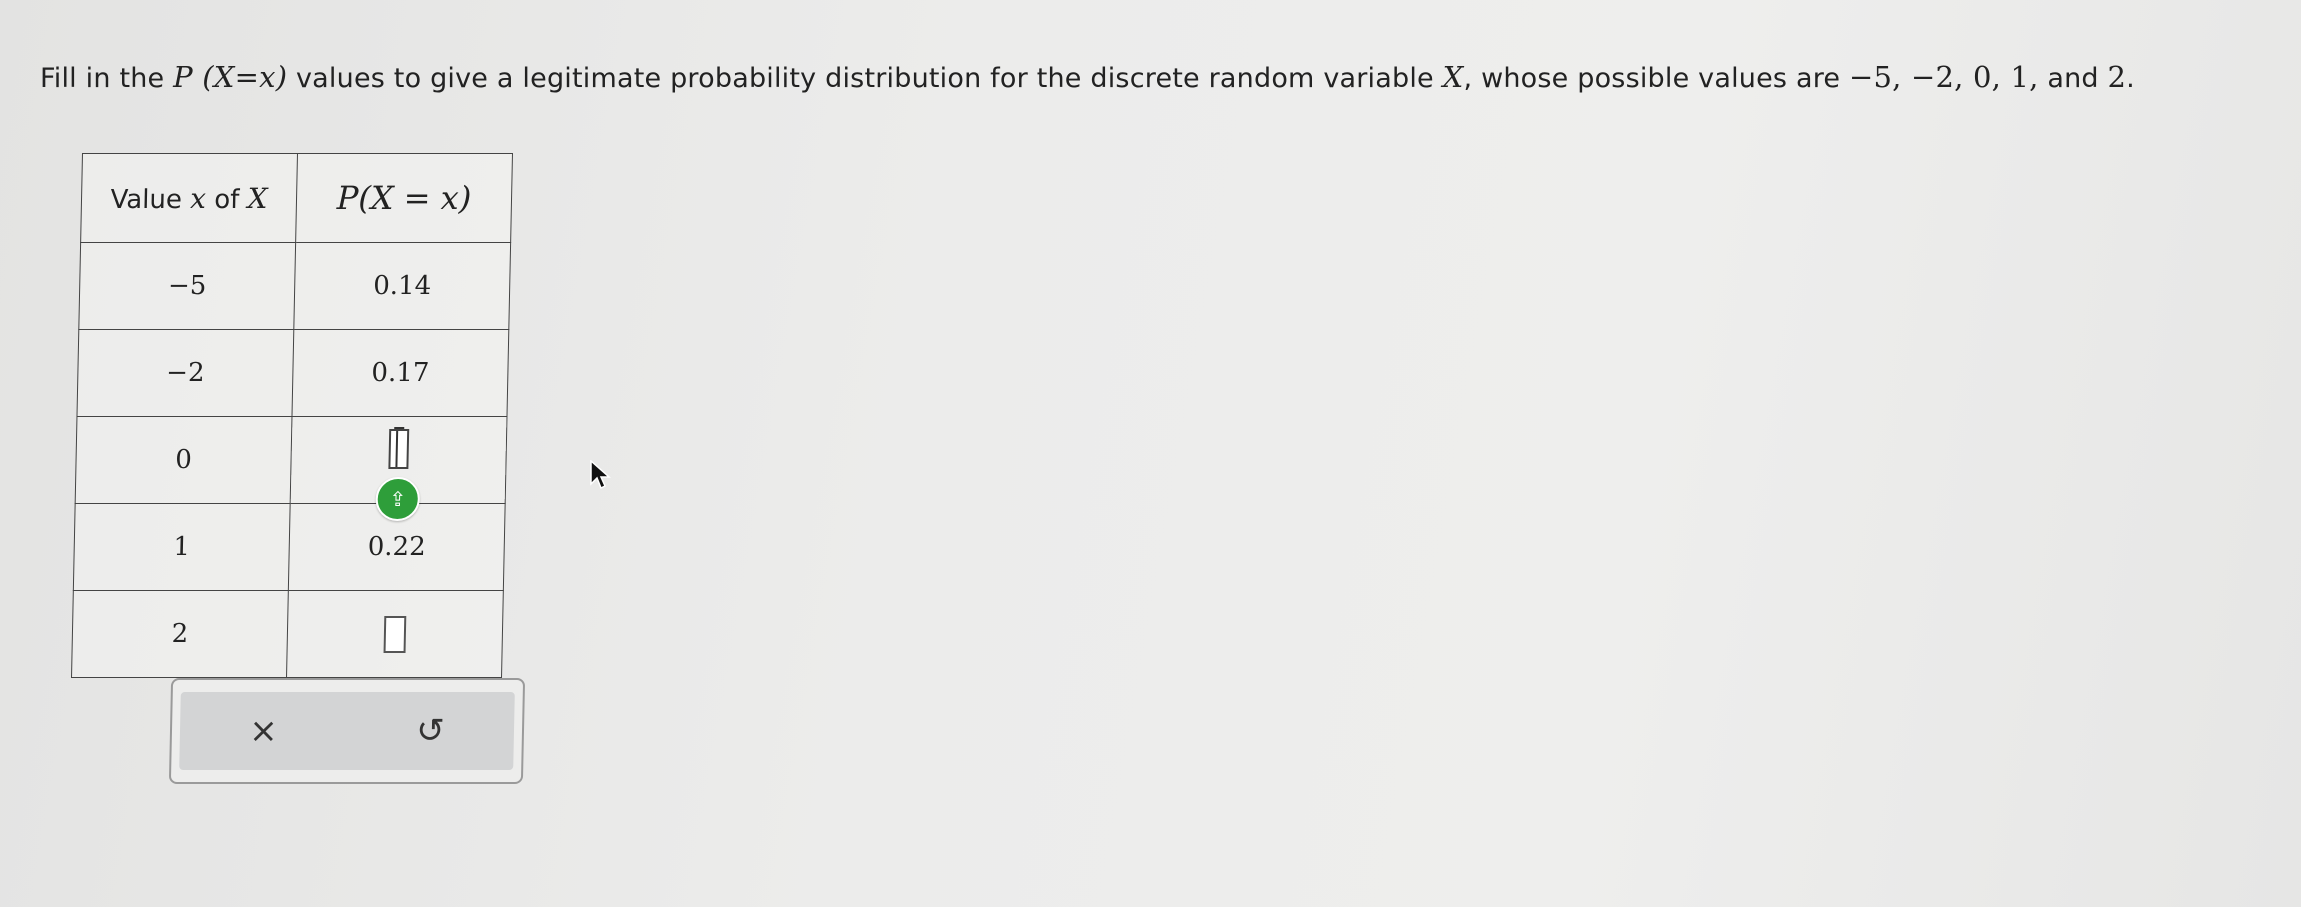  I want to click on probability-input, so click(395, 634).